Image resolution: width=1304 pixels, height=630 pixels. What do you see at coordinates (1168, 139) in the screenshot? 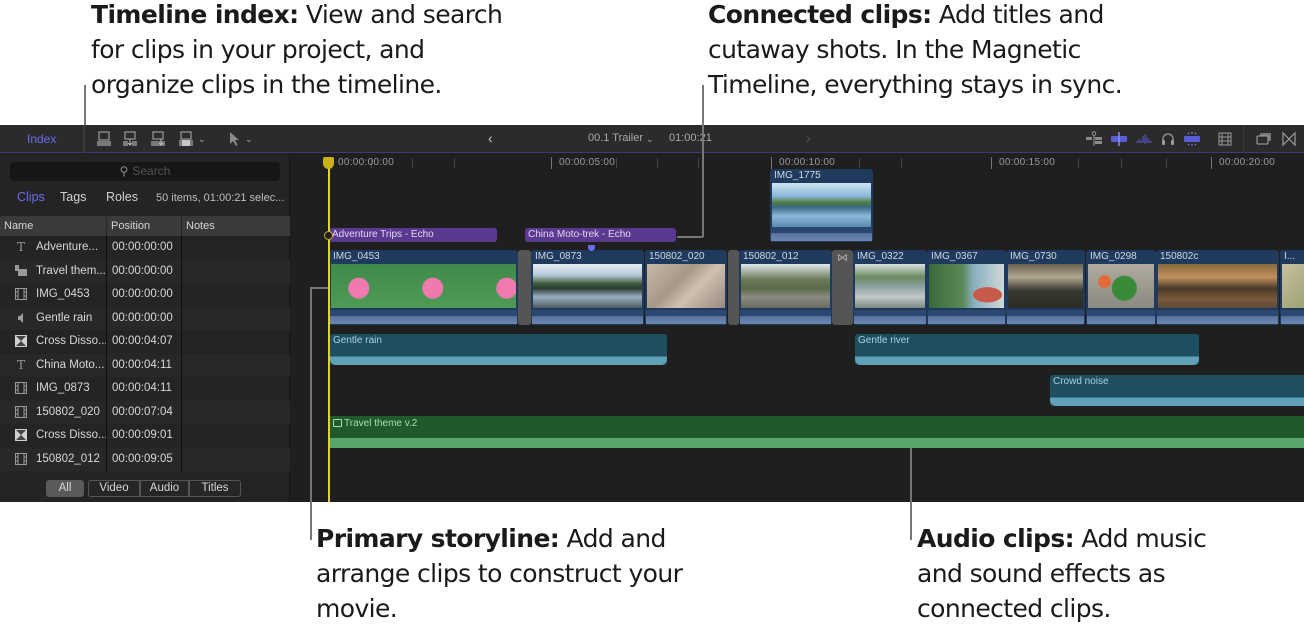
I see `headphones-solo-icon` at bounding box center [1168, 139].